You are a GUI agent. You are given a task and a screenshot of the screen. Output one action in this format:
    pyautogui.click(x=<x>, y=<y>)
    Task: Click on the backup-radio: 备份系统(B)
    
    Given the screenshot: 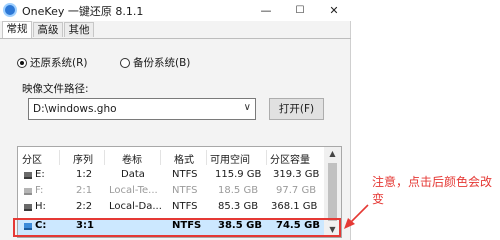 What is the action you would take?
    pyautogui.click(x=155, y=62)
    